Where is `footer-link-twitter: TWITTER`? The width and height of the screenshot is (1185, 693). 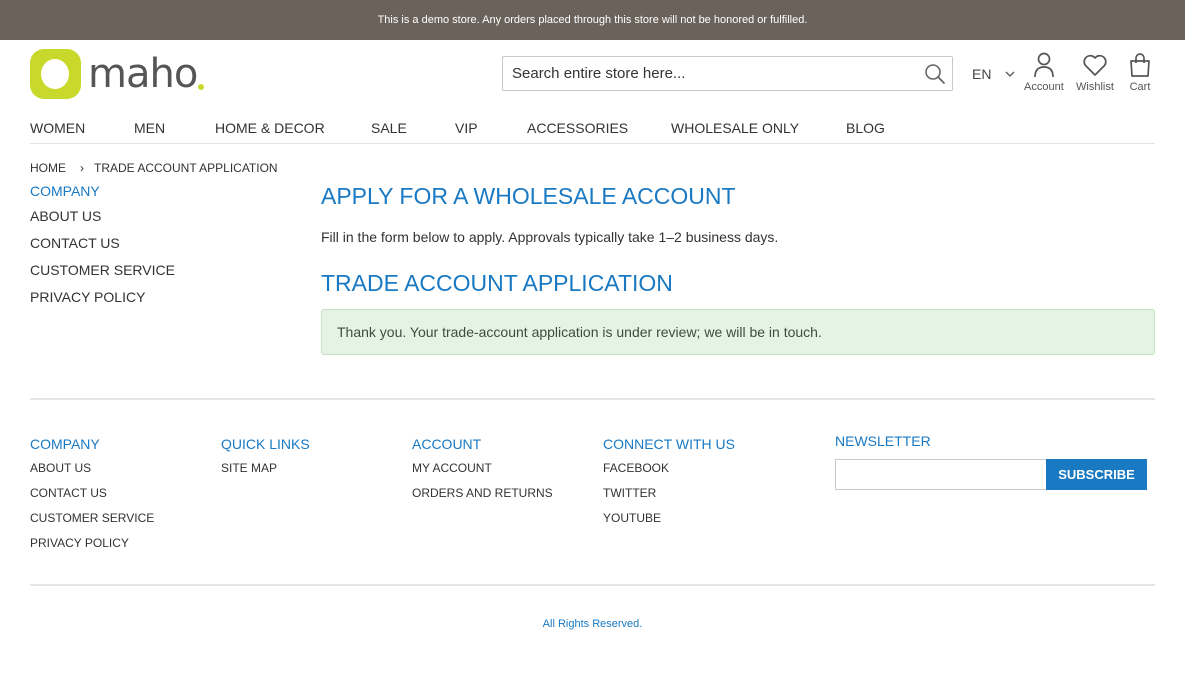
footer-link-twitter: TWITTER is located at coordinates (669, 493).